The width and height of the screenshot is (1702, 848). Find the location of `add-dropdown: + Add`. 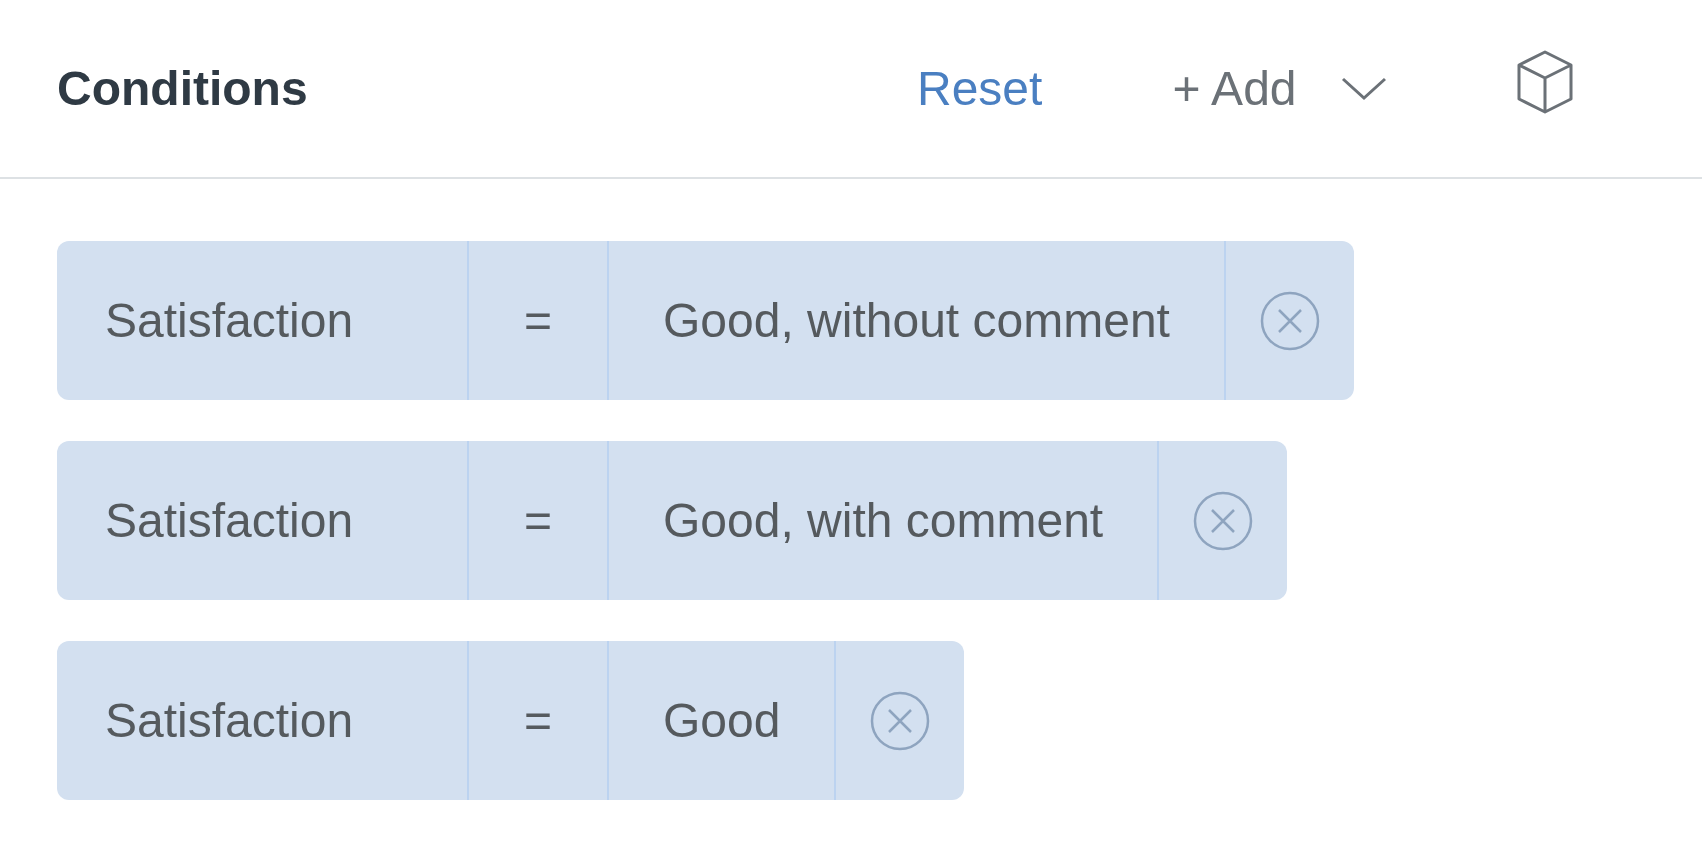

add-dropdown: + Add is located at coordinates (1279, 88).